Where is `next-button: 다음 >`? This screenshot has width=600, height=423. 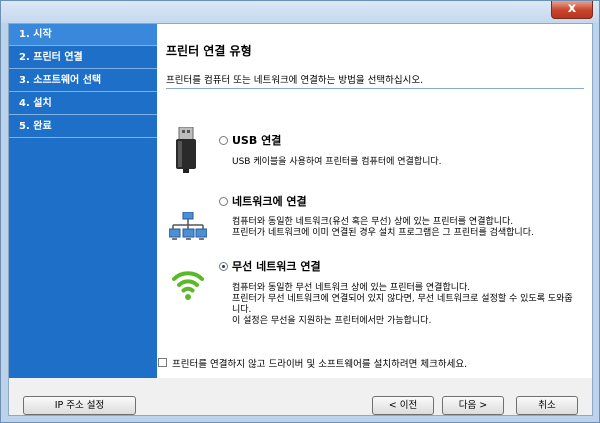
next-button: 다음 > is located at coordinates (473, 405).